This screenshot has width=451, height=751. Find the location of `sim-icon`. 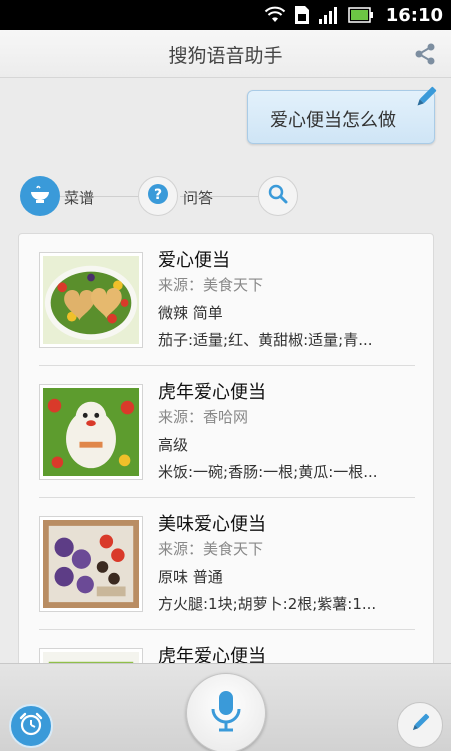

sim-icon is located at coordinates (302, 15).